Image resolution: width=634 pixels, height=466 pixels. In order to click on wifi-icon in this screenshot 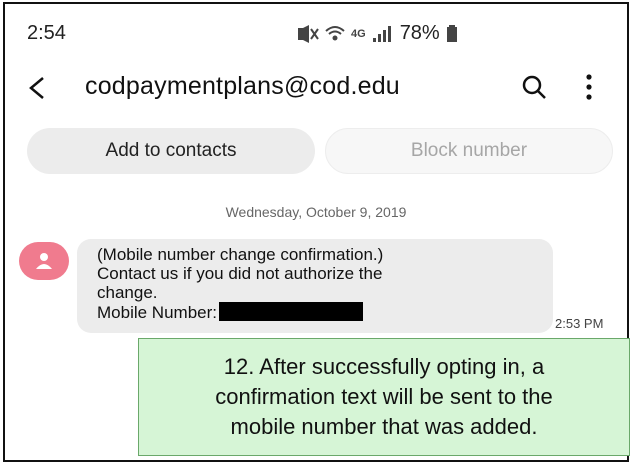, I will do `click(335, 34)`.